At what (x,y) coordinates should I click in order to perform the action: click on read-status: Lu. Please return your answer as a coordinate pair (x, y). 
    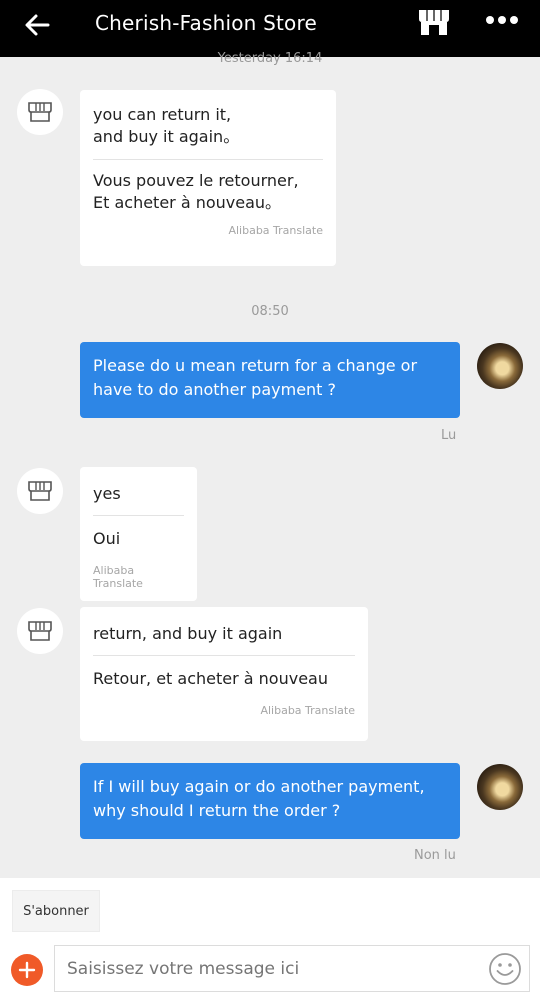
    Looking at the image, I should click on (449, 435).